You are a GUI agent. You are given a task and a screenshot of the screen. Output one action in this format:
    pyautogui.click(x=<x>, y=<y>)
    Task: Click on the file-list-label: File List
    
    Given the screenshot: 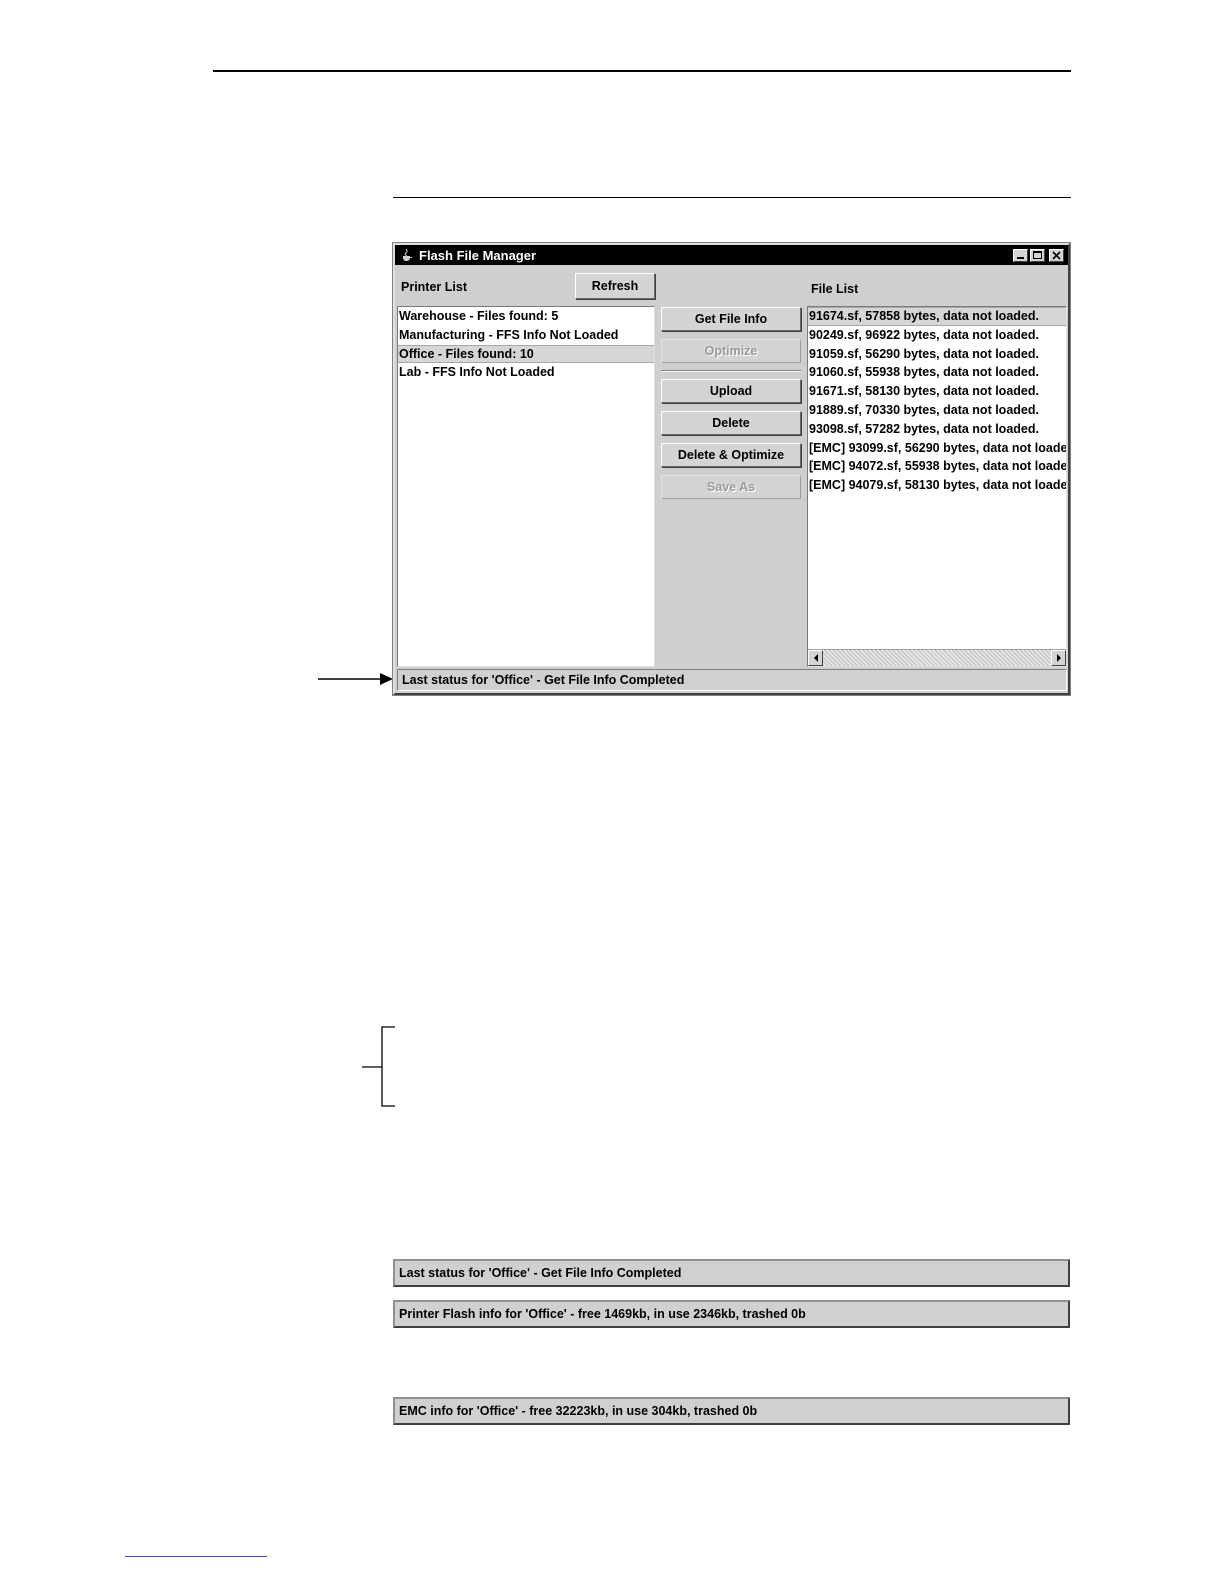 What is the action you would take?
    pyautogui.click(x=835, y=289)
    